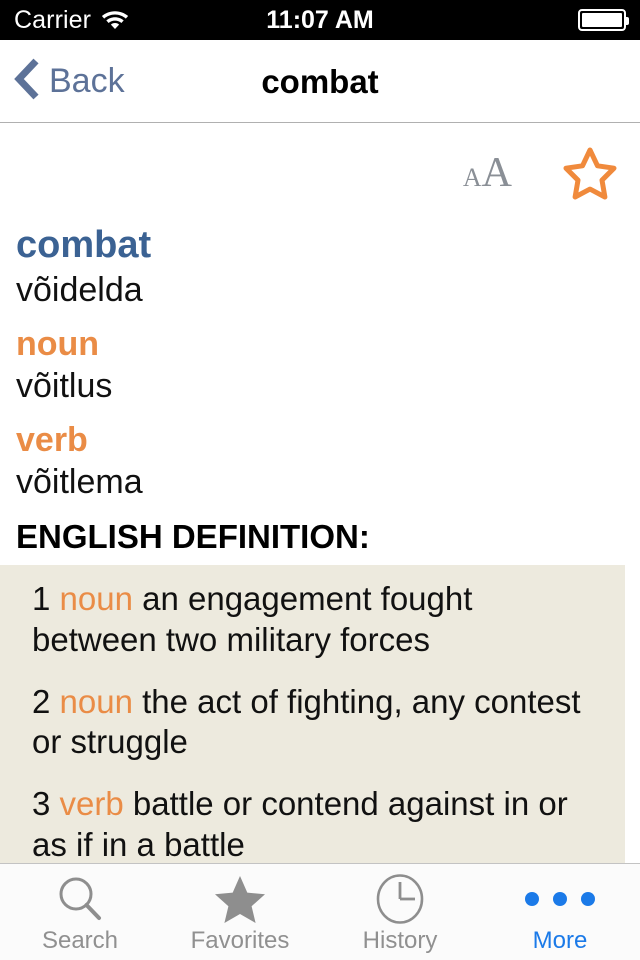 This screenshot has width=640, height=960. What do you see at coordinates (193, 537) in the screenshot?
I see `english-definition-heading: ENGLISH DEFINITION:` at bounding box center [193, 537].